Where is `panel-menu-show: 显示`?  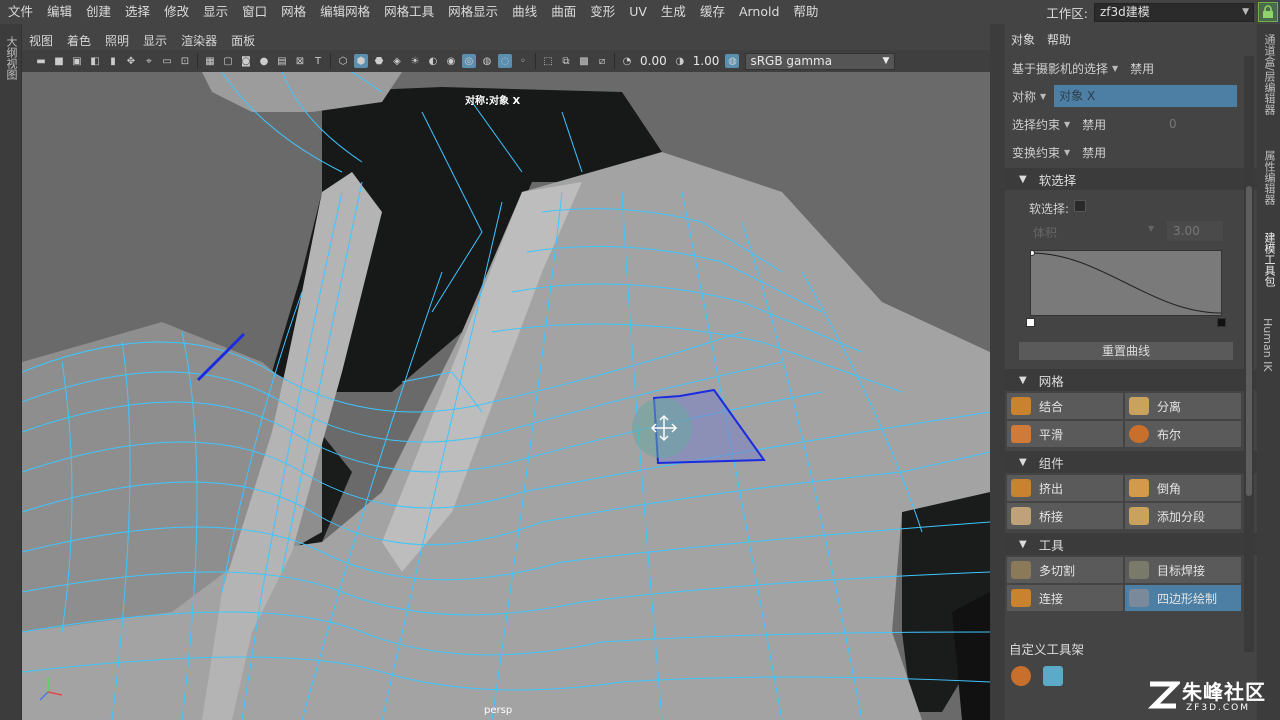 panel-menu-show: 显示 is located at coordinates (155, 40).